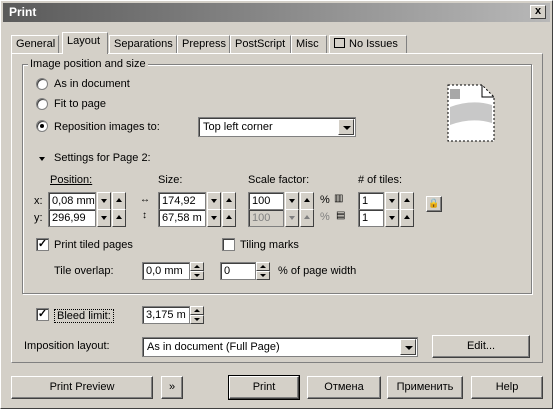 The width and height of the screenshot is (553, 409). What do you see at coordinates (263, 271) in the screenshot?
I see `overlap-percent-spinner` at bounding box center [263, 271].